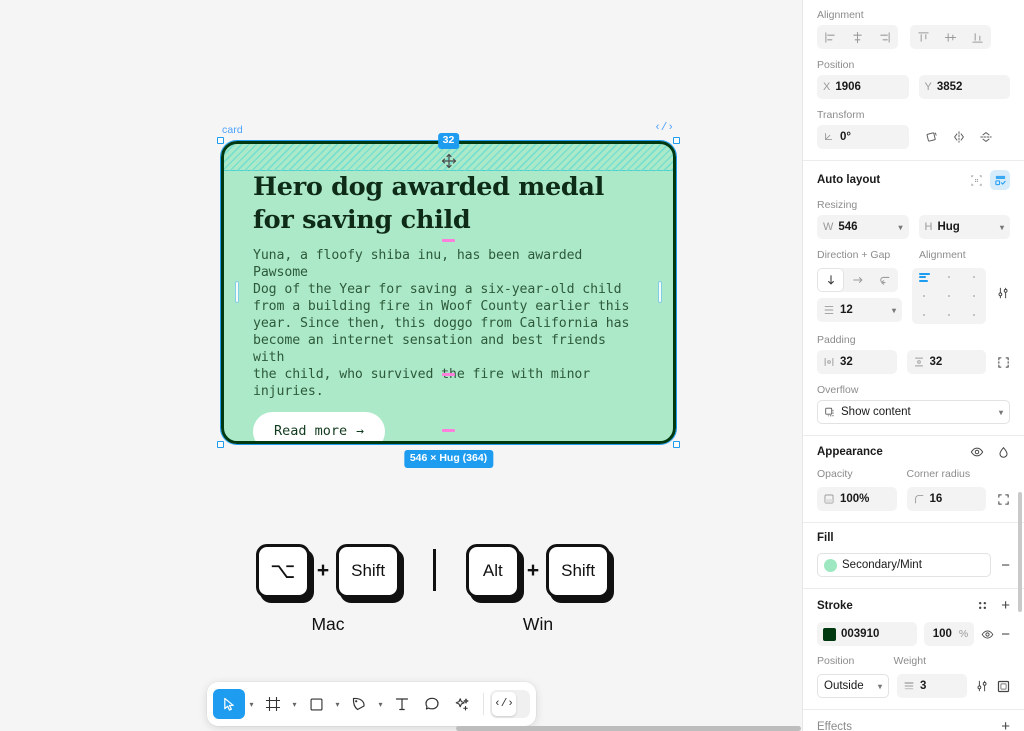 The image size is (1024, 731). Describe the element at coordinates (949, 634) in the screenshot. I see `stroke-opacity-field: 100 %` at that location.